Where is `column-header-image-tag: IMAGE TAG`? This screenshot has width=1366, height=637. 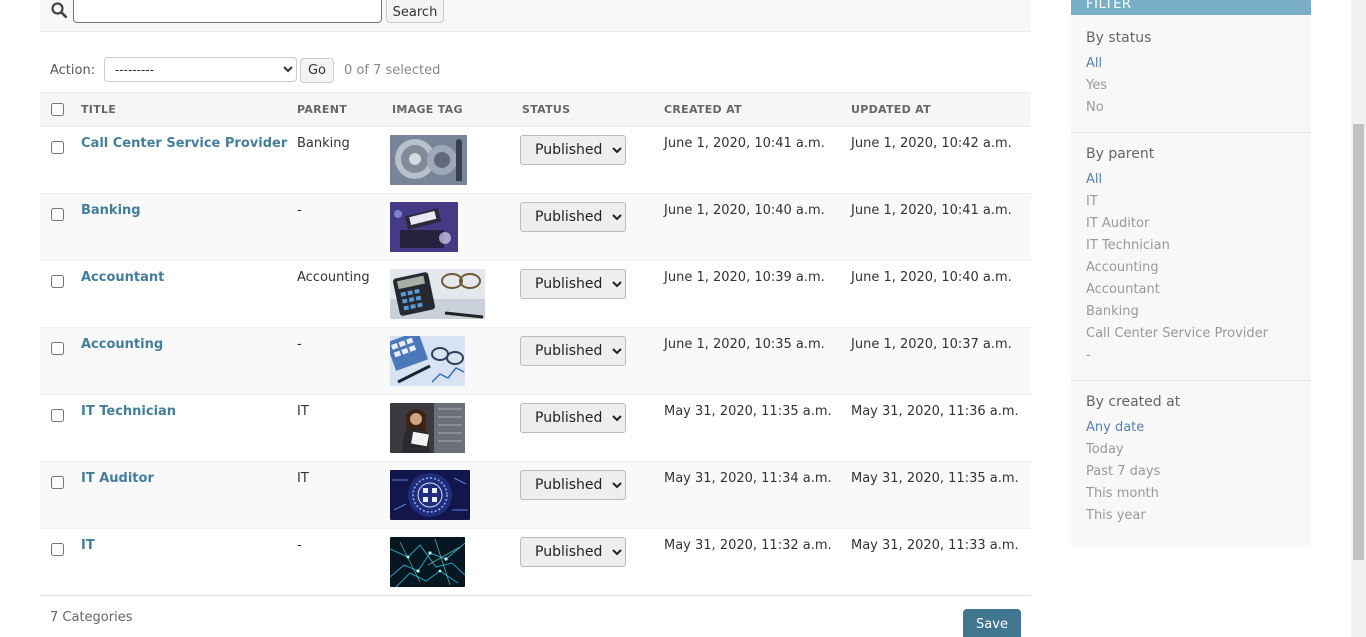 column-header-image-tag: IMAGE TAG is located at coordinates (455, 109).